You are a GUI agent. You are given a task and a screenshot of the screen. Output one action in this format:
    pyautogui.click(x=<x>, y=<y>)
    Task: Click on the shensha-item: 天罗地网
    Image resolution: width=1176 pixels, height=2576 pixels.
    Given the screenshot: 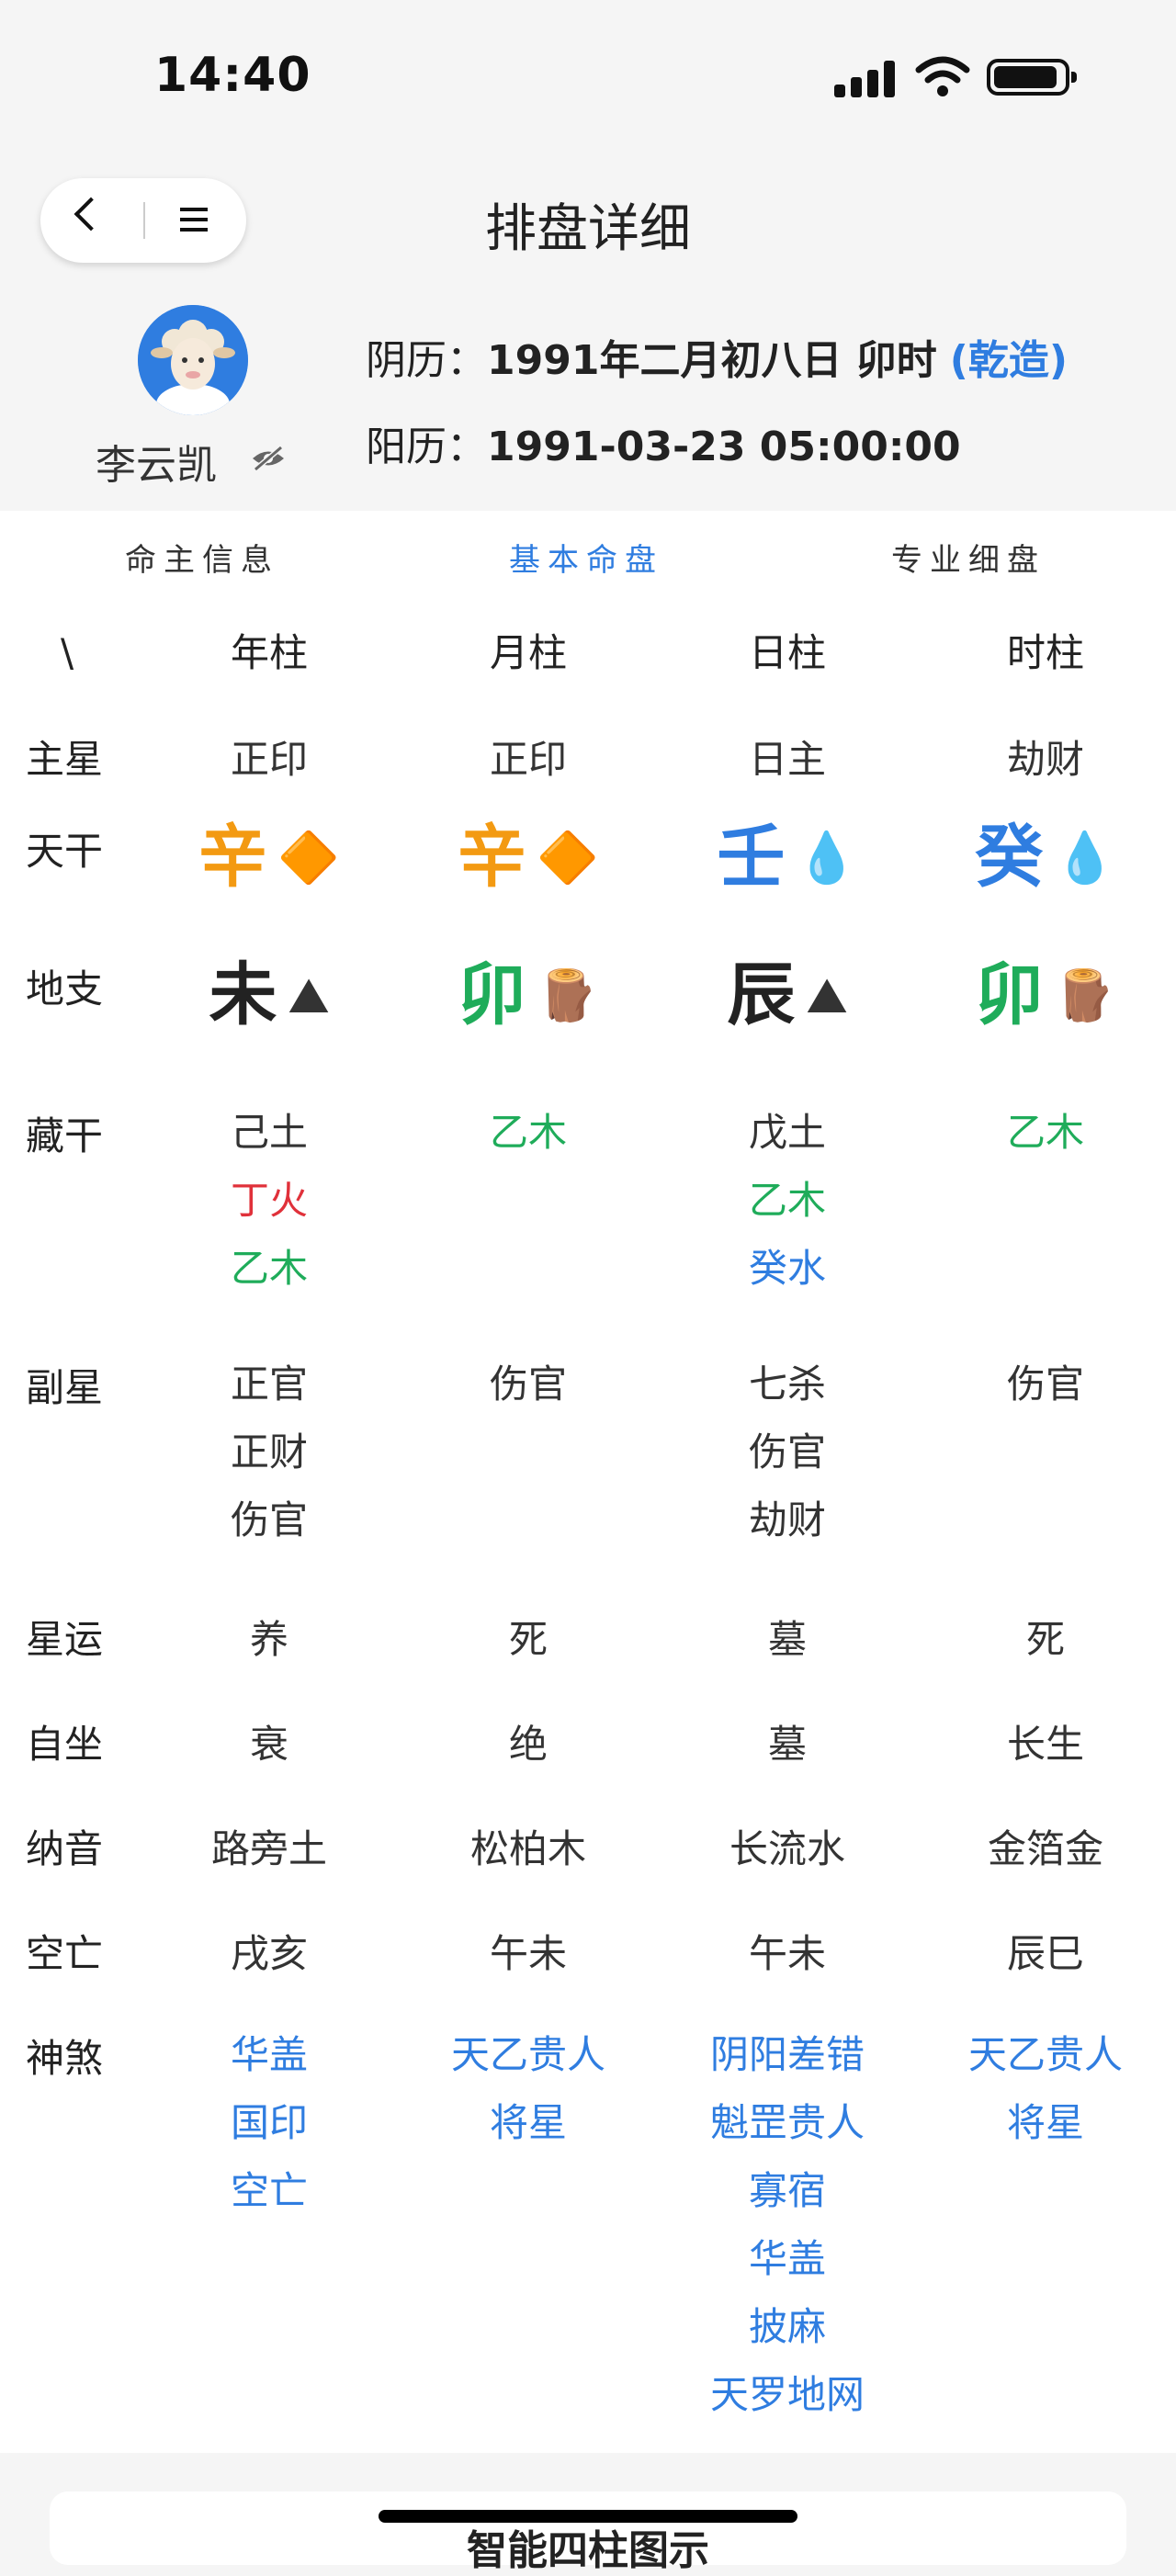 What is the action you would take?
    pyautogui.click(x=787, y=2395)
    